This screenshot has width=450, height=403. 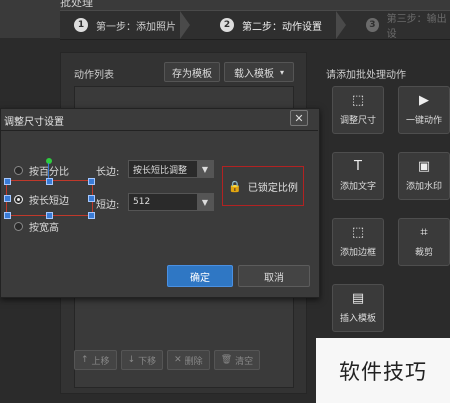 What do you see at coordinates (357, 253) in the screenshot?
I see `add-border-label: 添加边框` at bounding box center [357, 253].